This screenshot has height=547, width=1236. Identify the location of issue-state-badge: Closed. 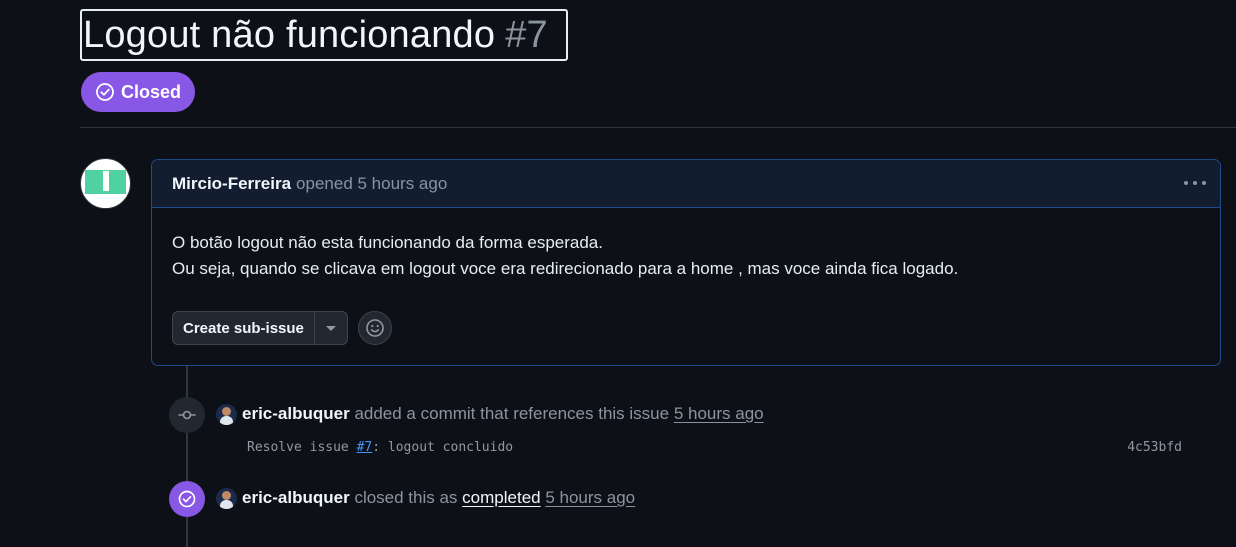
(138, 92).